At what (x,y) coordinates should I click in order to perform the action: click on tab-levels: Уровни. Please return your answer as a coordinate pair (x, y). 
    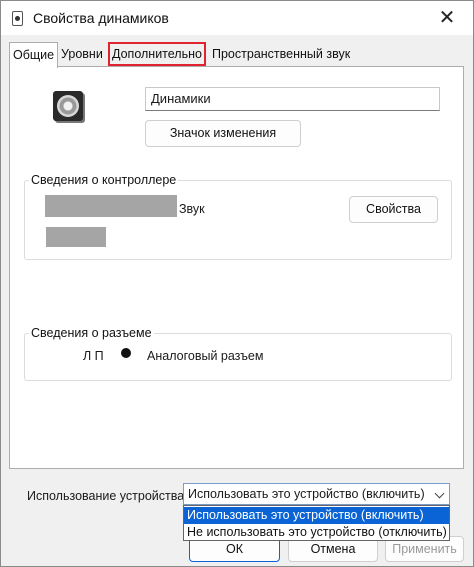
    Looking at the image, I should click on (82, 54).